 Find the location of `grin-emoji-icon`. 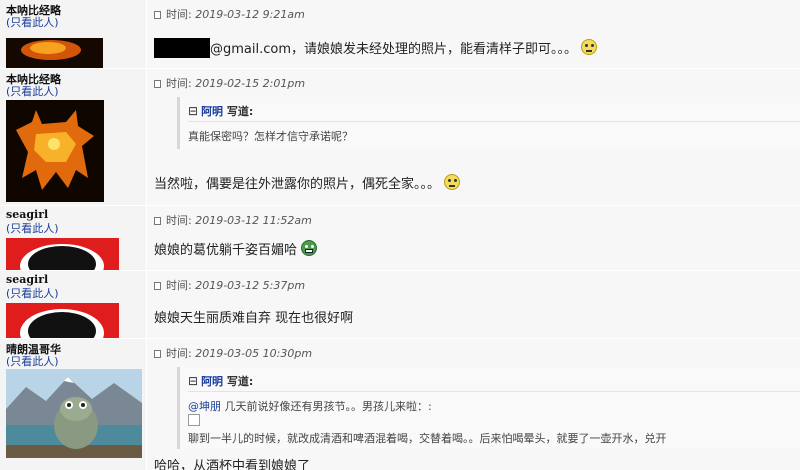

grin-emoji-icon is located at coordinates (309, 248).